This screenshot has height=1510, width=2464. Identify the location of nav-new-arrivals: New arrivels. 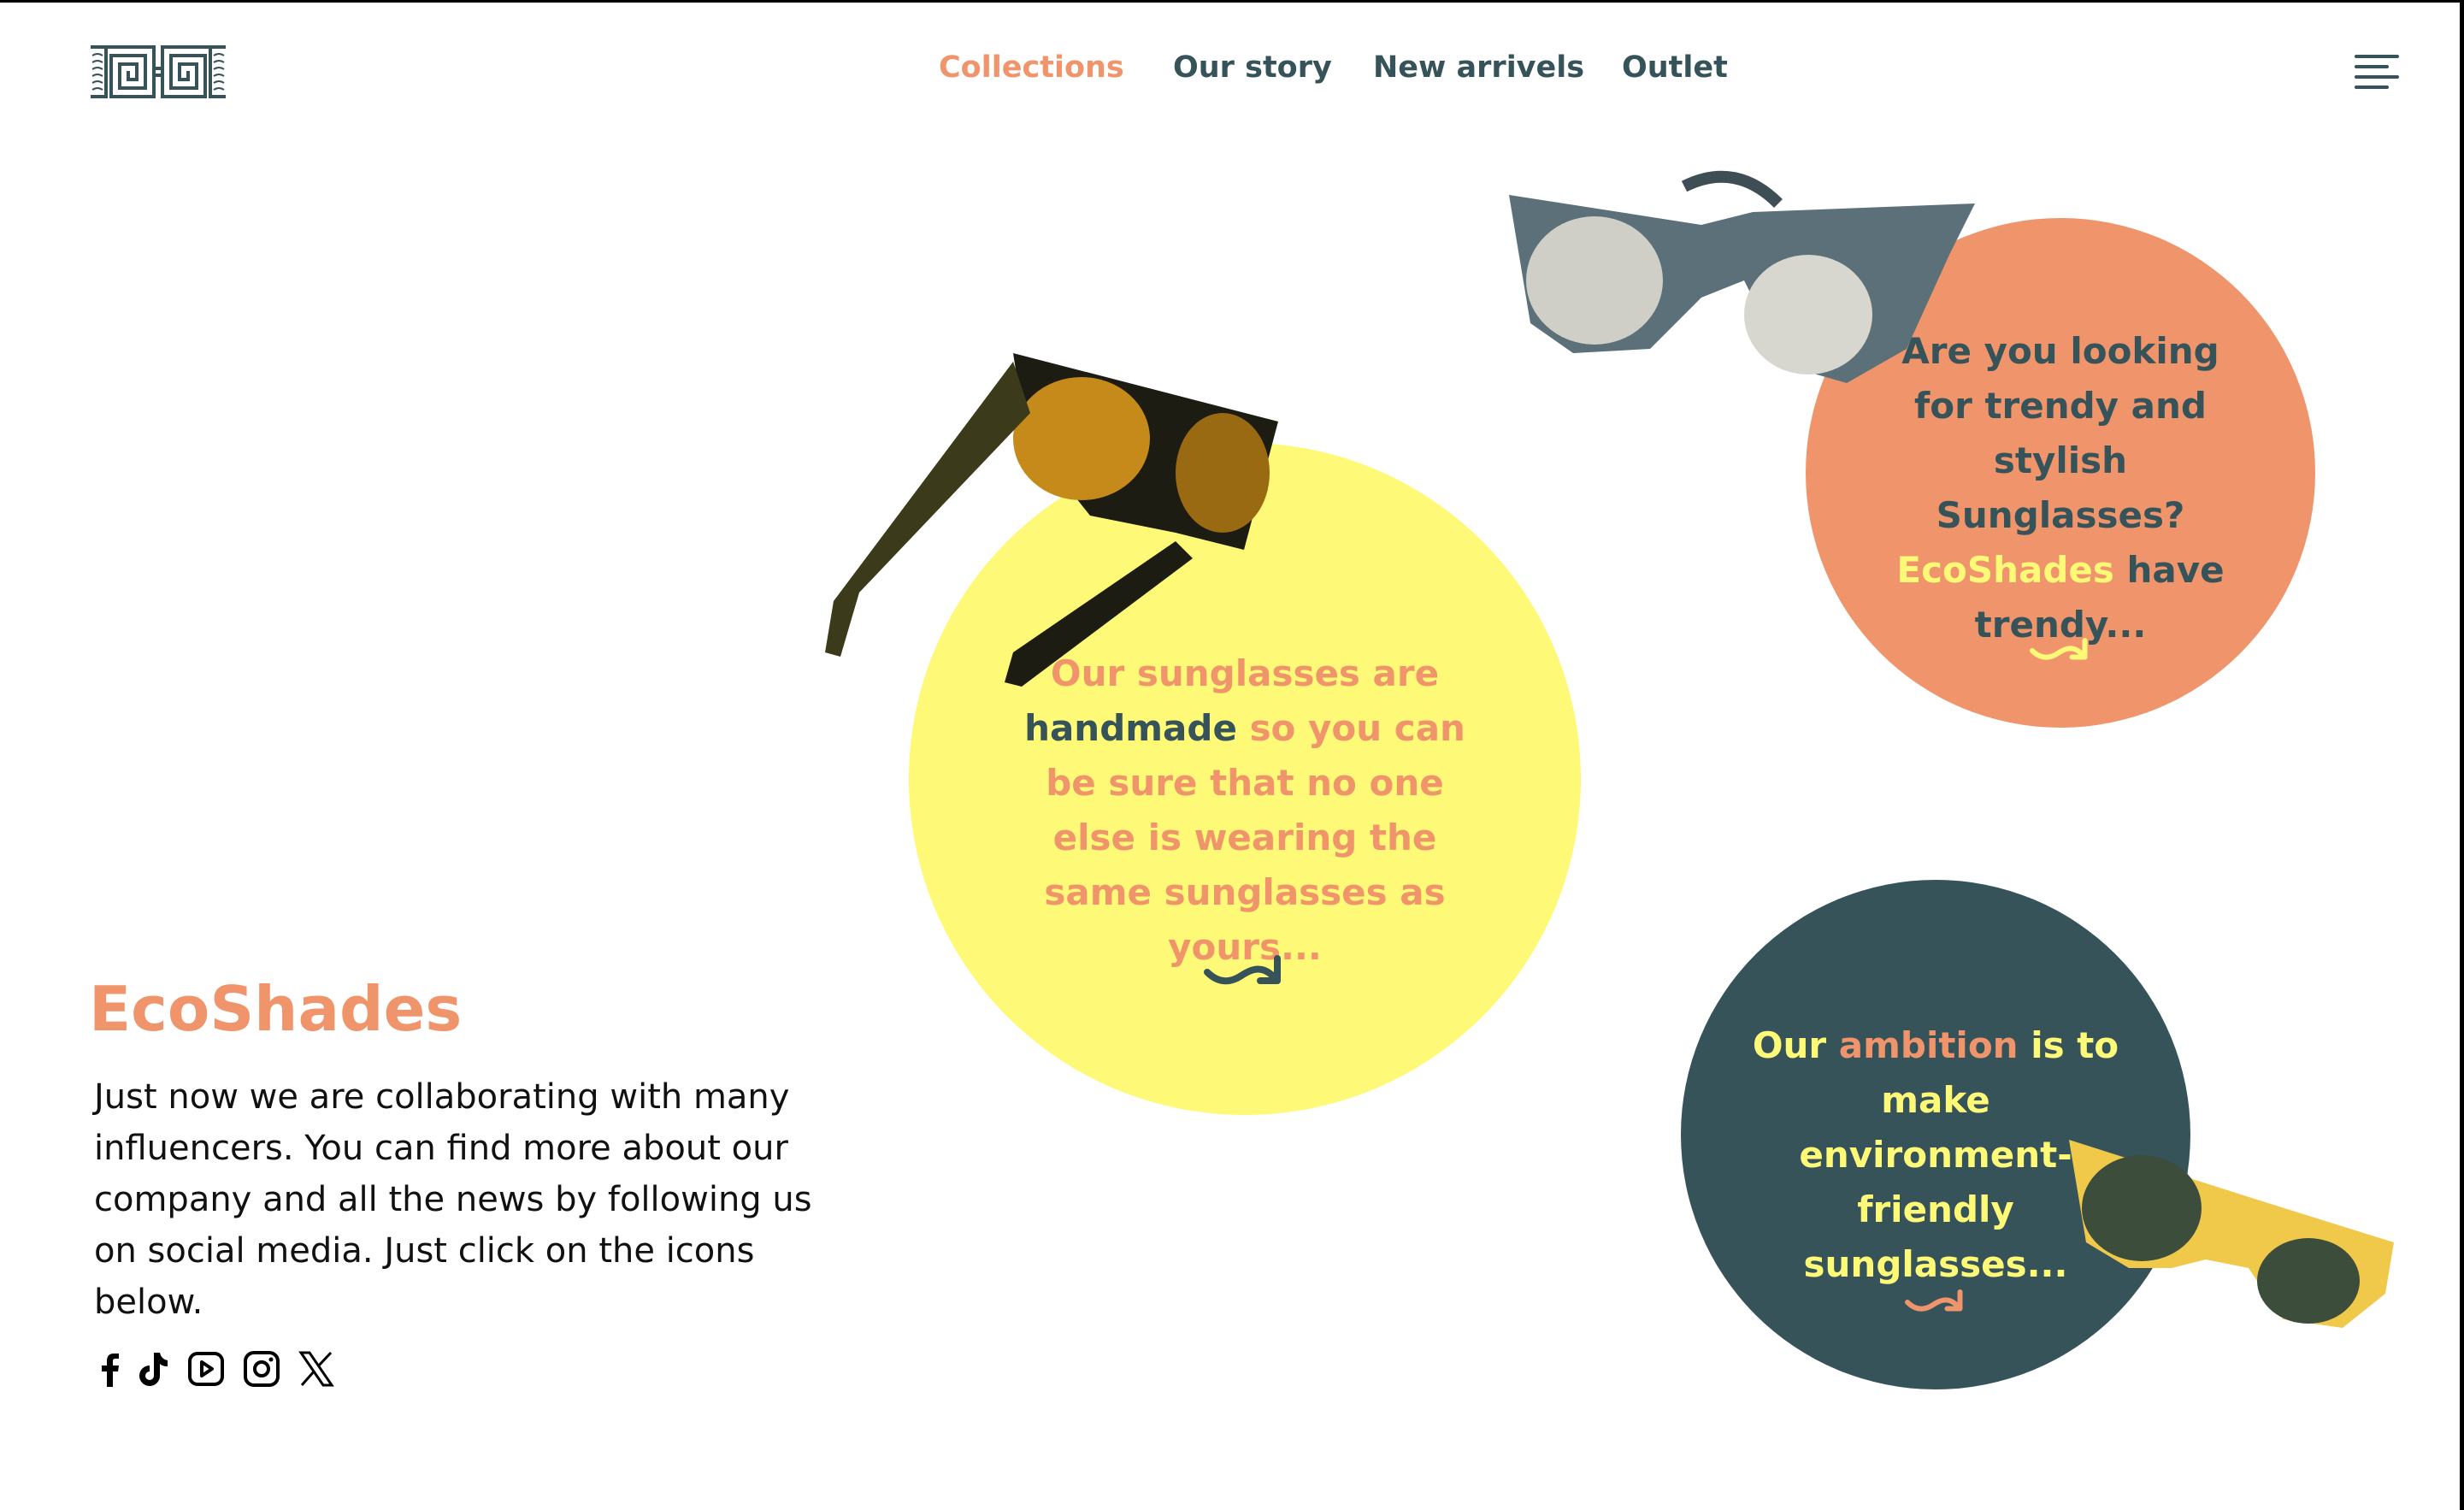
(1478, 67).